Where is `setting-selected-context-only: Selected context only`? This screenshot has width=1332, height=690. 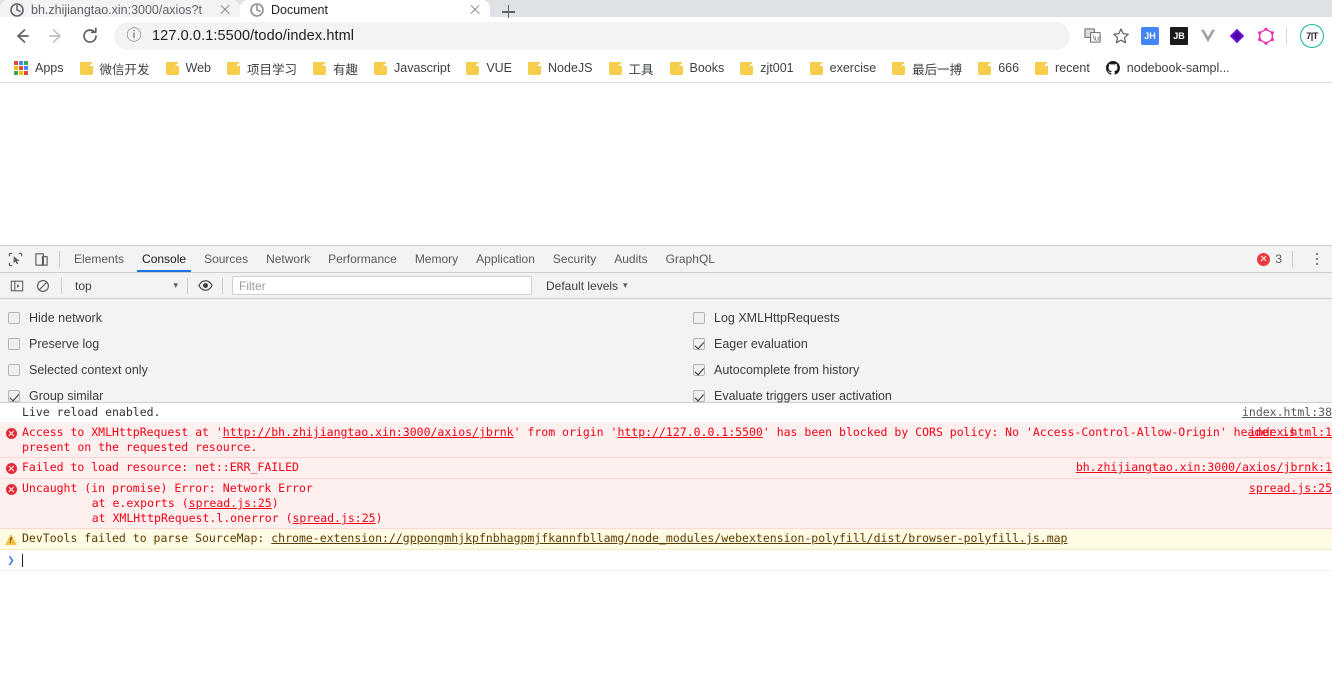 setting-selected-context-only: Selected context only is located at coordinates (78, 370).